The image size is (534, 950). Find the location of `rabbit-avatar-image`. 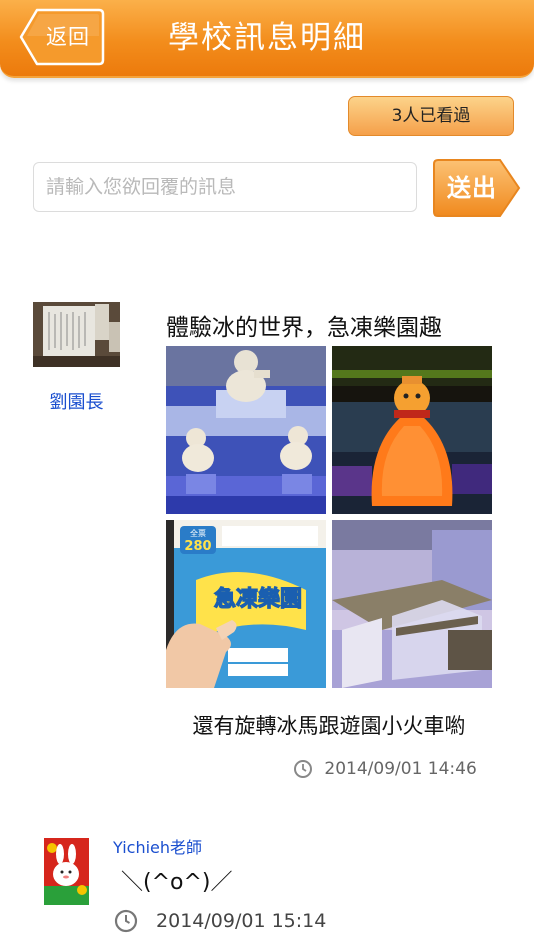

rabbit-avatar-image is located at coordinates (66, 871).